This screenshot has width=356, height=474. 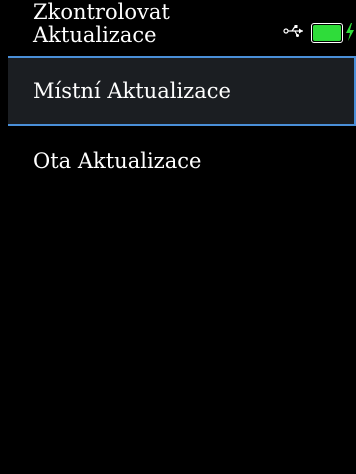 I want to click on page-title: Zkontrolovat Aktualizace, so click(x=101, y=23).